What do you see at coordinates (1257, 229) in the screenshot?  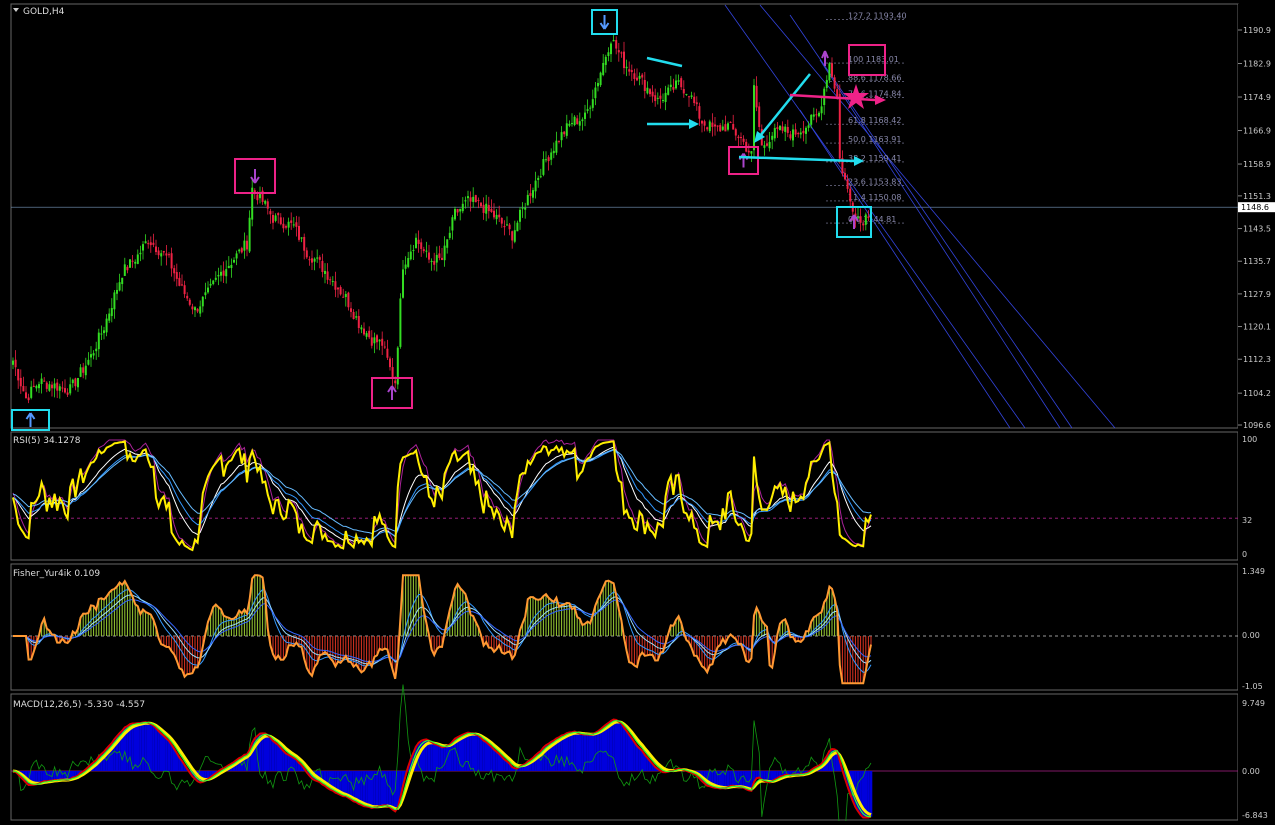 I see `price-axis-label: 1143.5` at bounding box center [1257, 229].